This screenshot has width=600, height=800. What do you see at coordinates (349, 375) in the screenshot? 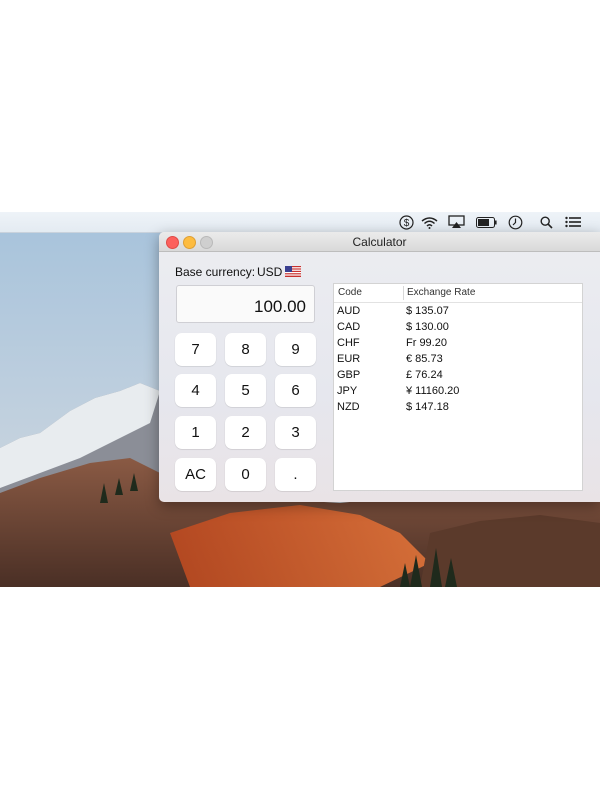
I see `currency-code: GBP` at bounding box center [349, 375].